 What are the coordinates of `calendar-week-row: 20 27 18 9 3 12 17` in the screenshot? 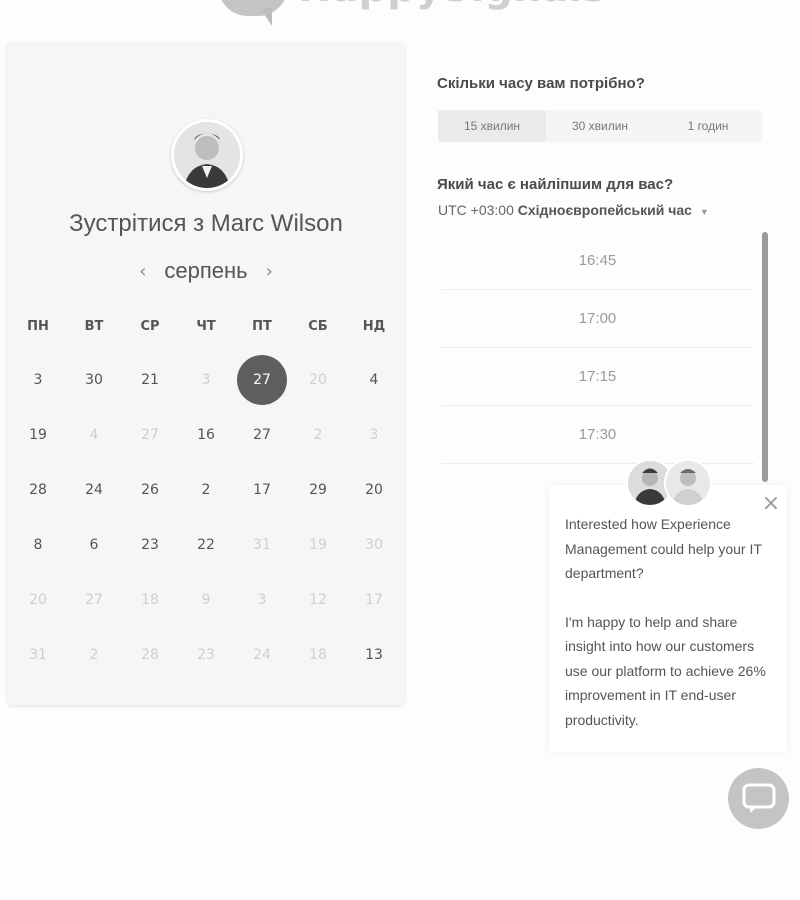 It's located at (206, 600).